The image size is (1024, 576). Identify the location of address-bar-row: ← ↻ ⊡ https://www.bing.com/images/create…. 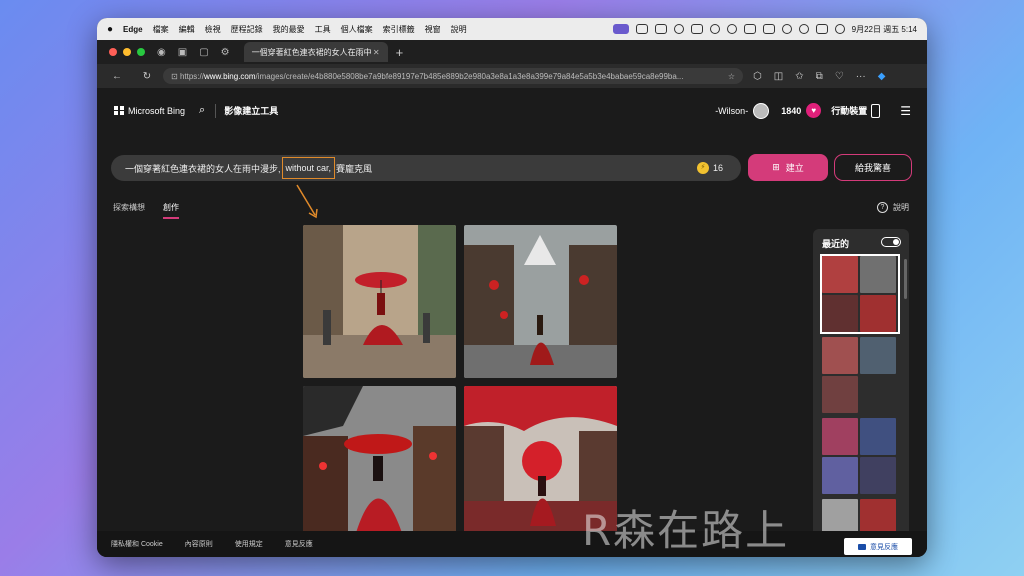
(512, 76).